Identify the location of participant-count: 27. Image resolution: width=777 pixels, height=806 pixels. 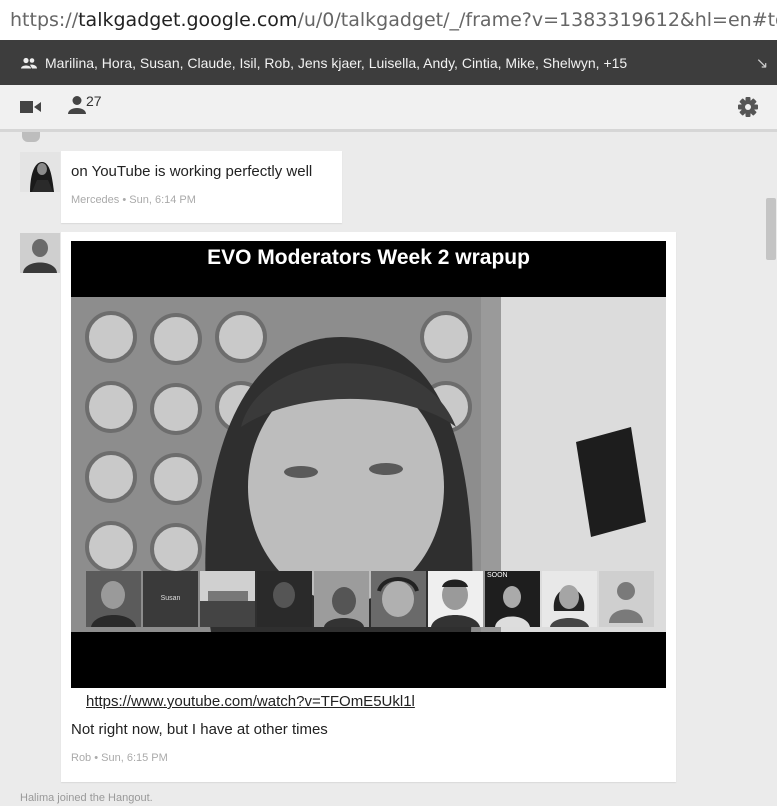
(94, 101).